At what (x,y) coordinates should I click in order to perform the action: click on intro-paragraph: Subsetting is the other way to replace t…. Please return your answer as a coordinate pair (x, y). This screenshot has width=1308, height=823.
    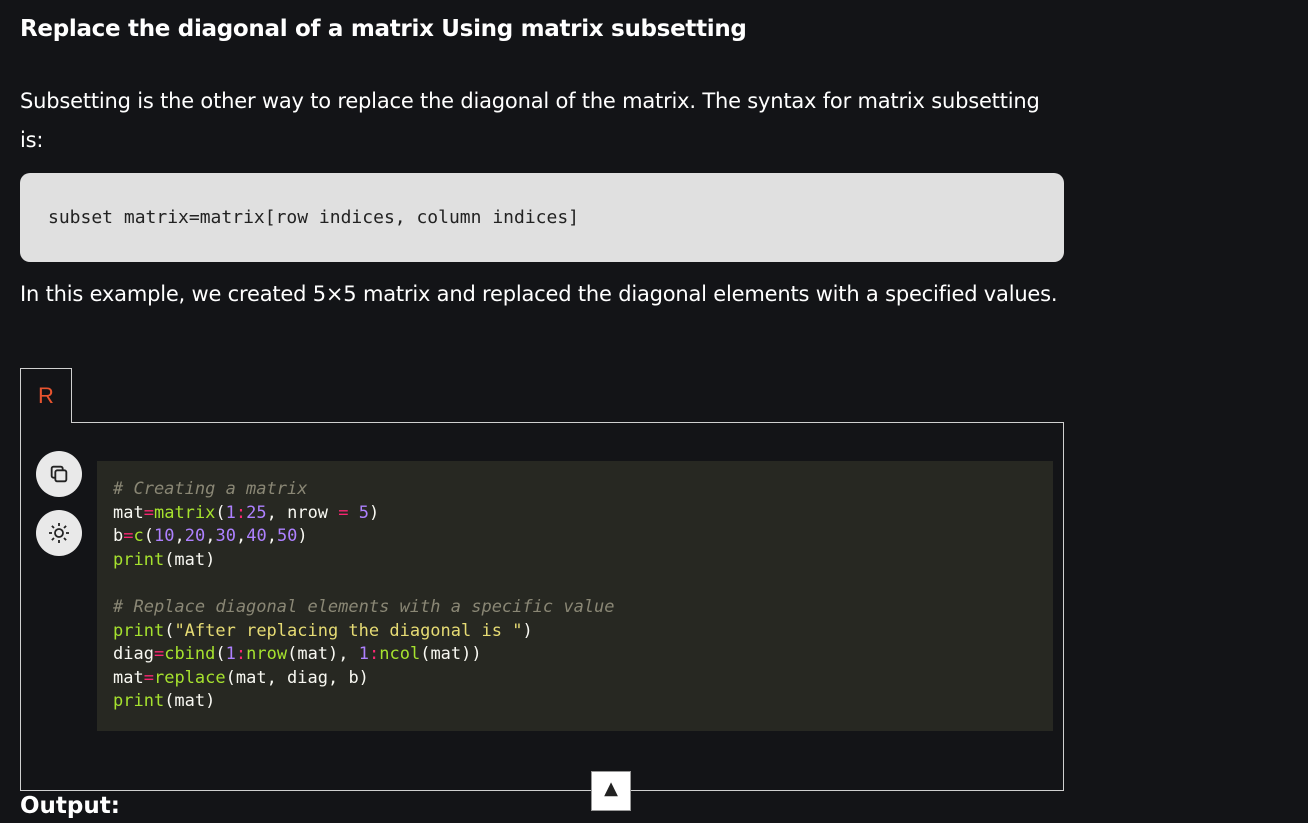
    Looking at the image, I should click on (530, 120).